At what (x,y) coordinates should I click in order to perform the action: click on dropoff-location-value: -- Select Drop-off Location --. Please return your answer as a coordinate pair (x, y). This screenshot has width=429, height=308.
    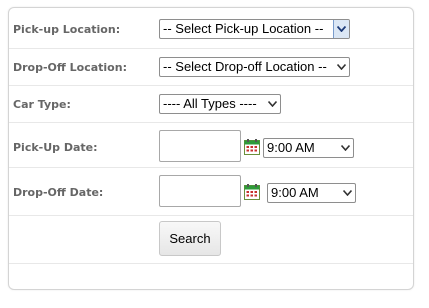
    Looking at the image, I should click on (245, 66).